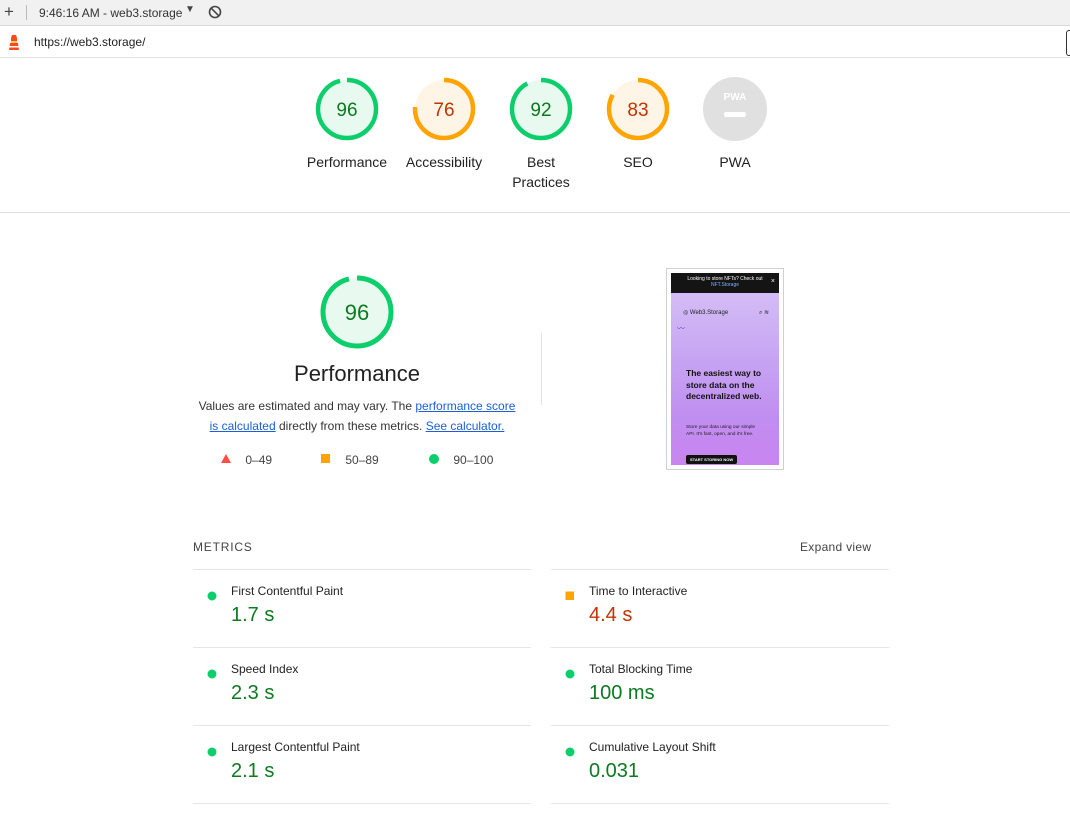 This screenshot has width=1070, height=815. I want to click on gauge-score: 96, so click(346, 110).